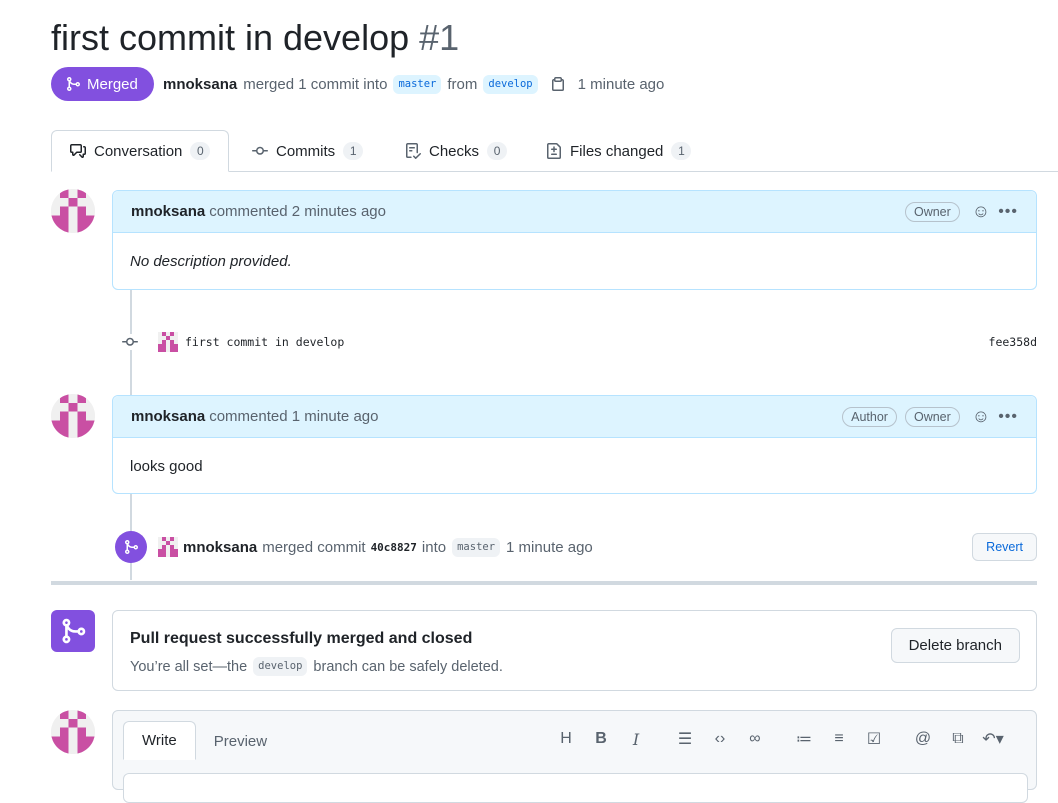  I want to click on comment-body: looks good, so click(166, 466).